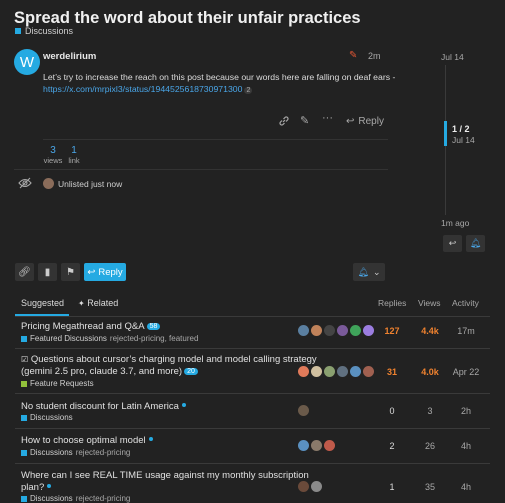 The width and height of the screenshot is (505, 503). I want to click on timeline-position-date: Jul 14, so click(463, 140).